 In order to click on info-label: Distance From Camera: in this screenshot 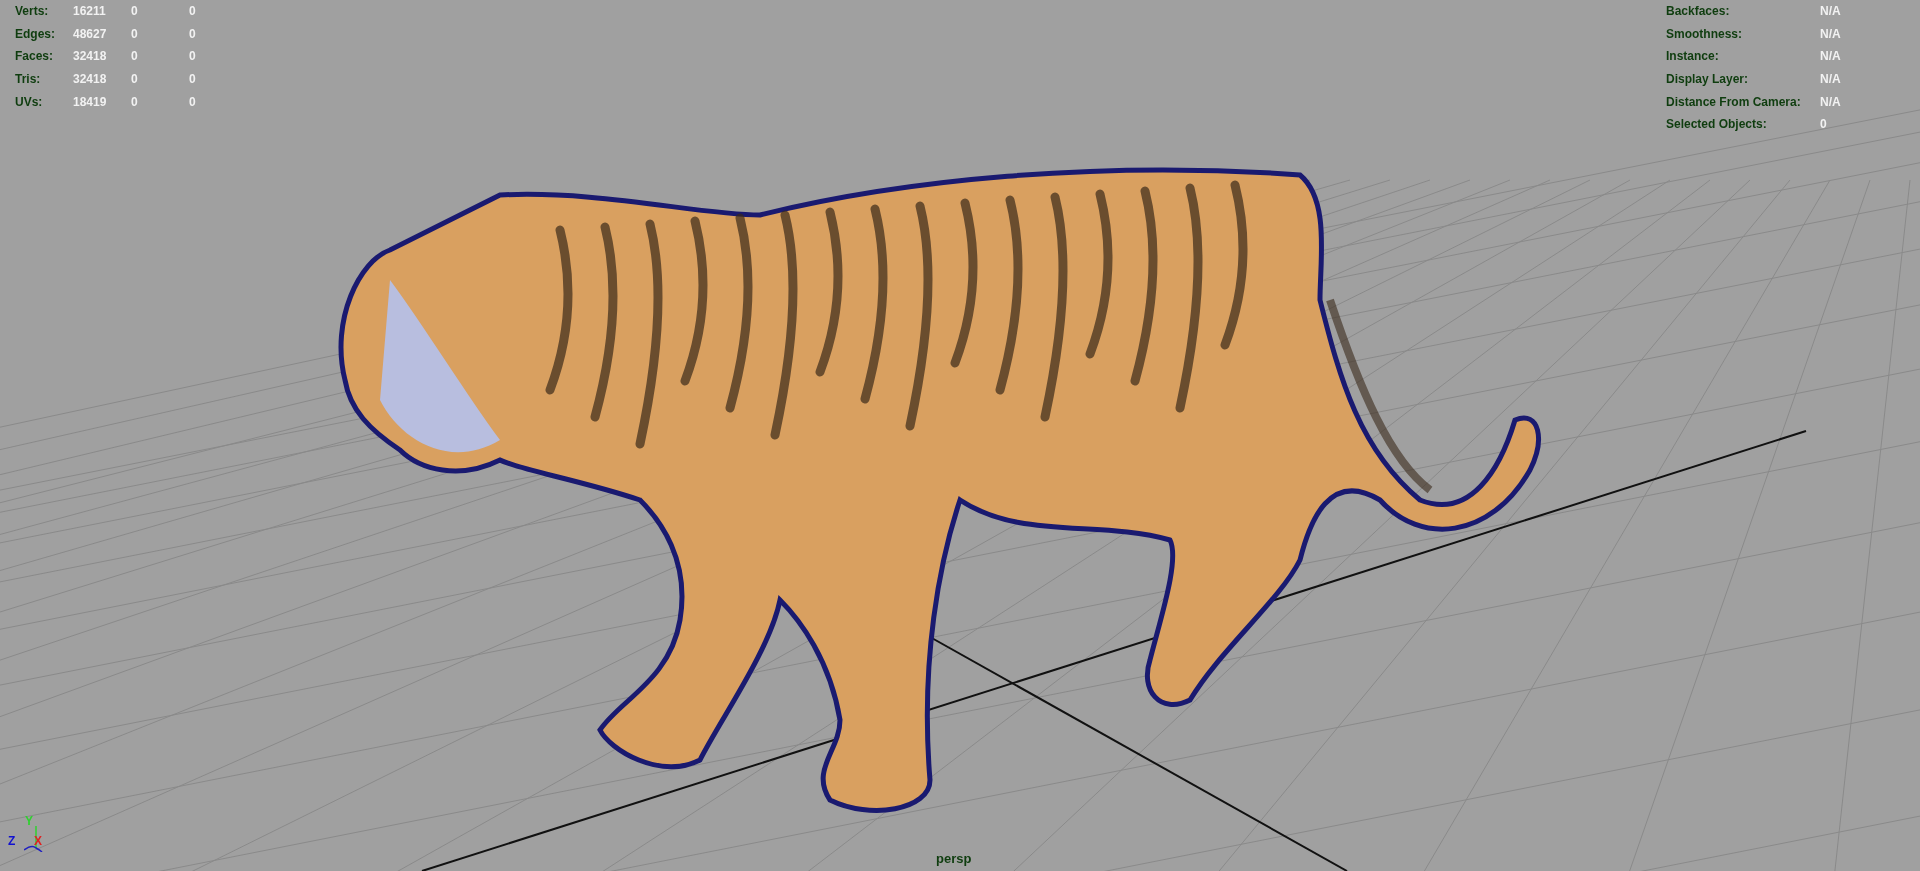, I will do `click(1734, 102)`.